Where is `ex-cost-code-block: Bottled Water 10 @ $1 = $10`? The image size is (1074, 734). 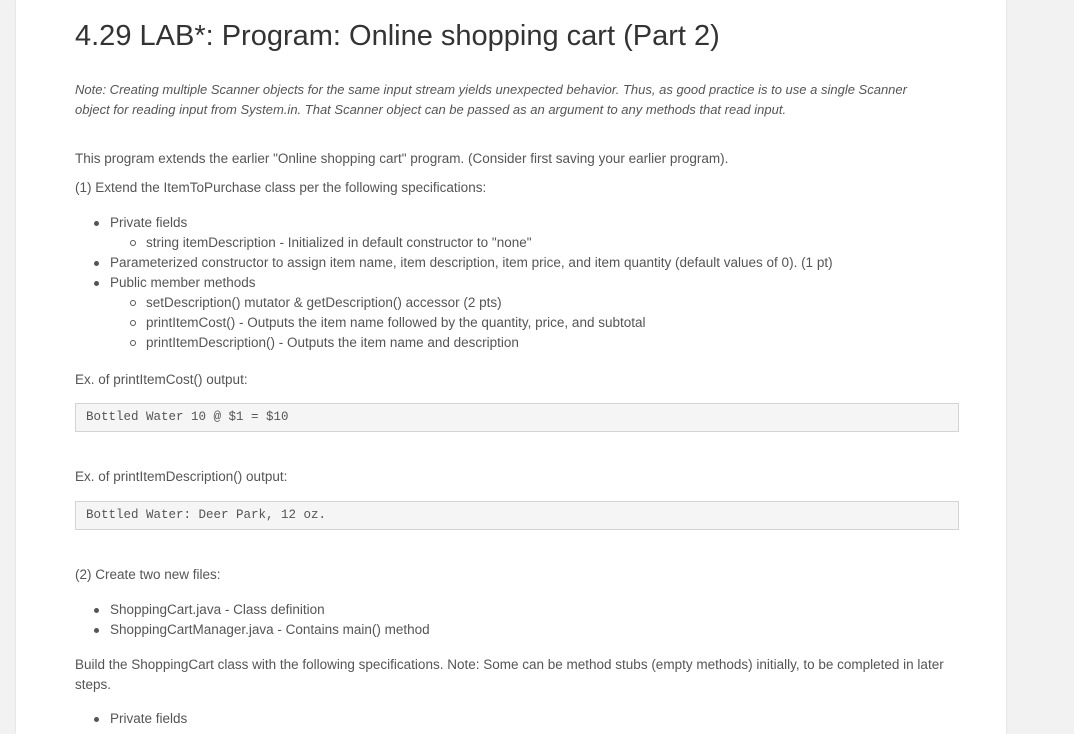
ex-cost-code-block: Bottled Water 10 @ $1 = $10 is located at coordinates (517, 417).